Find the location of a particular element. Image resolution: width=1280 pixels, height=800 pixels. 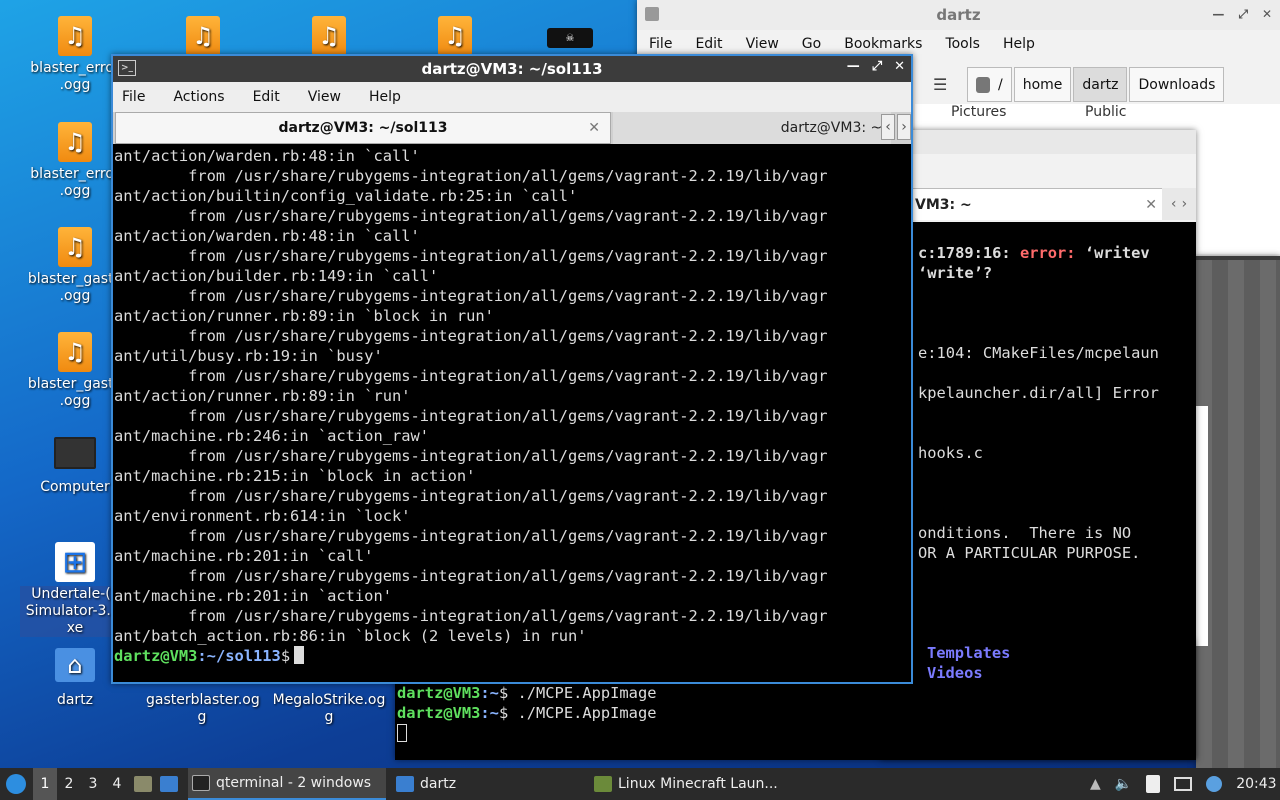

workspace-switcher: 1 2 3 4 is located at coordinates (81, 784).